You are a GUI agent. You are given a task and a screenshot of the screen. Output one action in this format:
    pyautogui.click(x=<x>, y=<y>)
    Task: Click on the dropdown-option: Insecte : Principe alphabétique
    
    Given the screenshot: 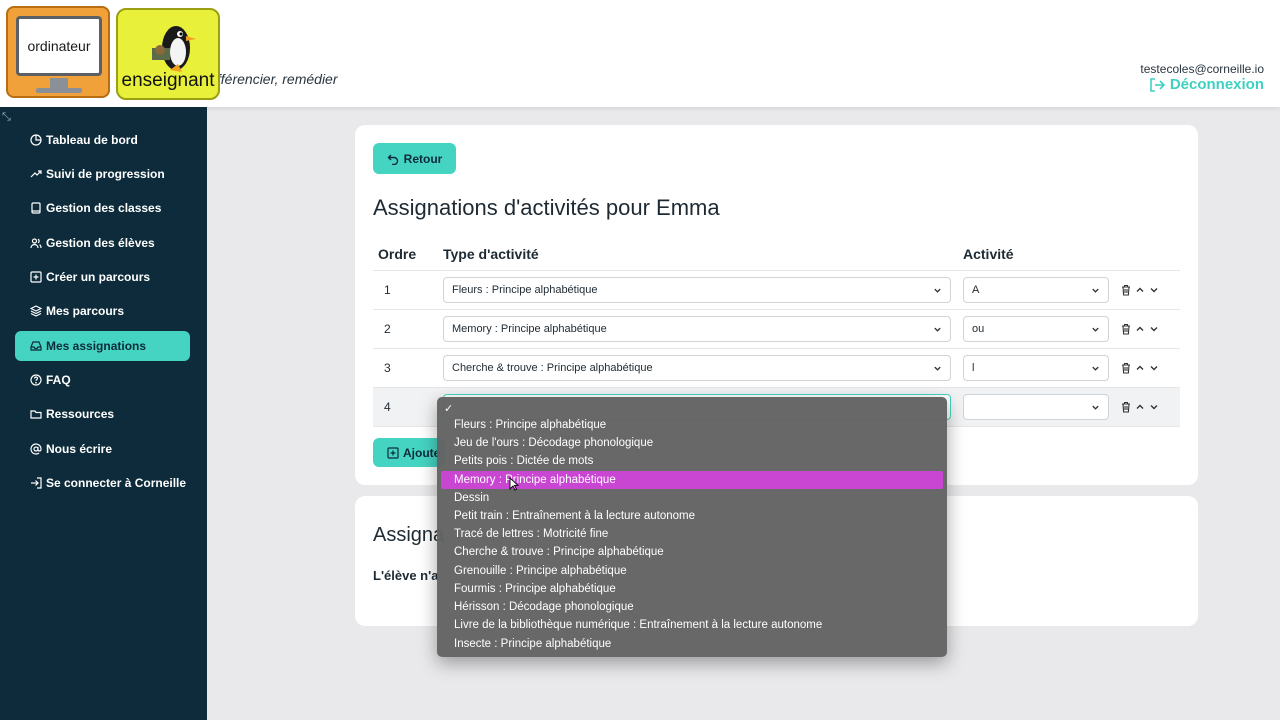 What is the action you would take?
    pyautogui.click(x=692, y=644)
    